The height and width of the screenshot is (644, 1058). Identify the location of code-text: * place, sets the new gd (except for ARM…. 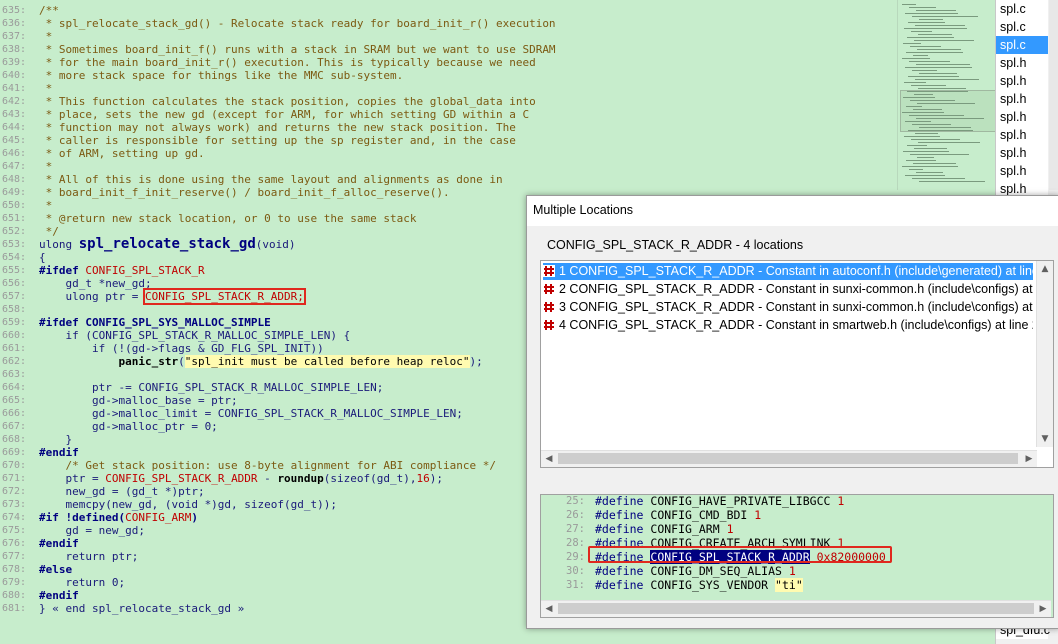
(284, 114).